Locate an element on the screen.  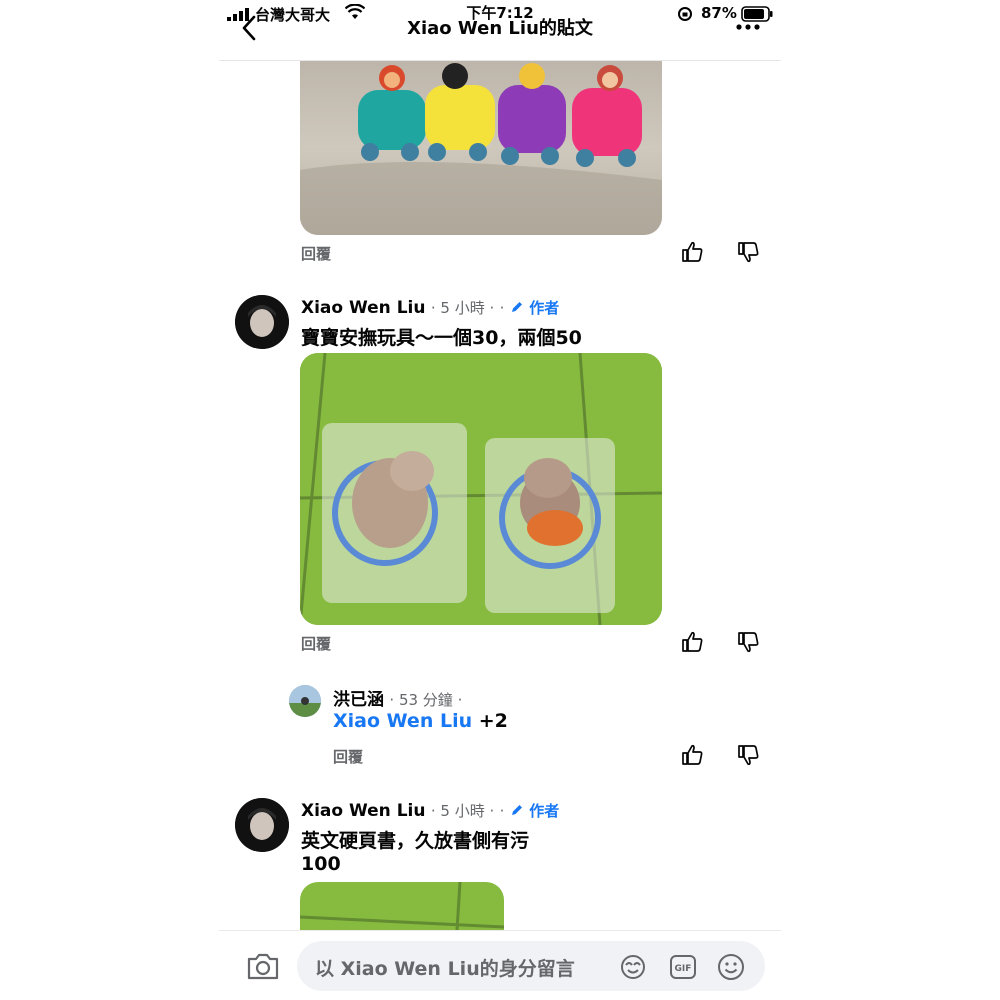
plush-toys-image is located at coordinates (481, 489).